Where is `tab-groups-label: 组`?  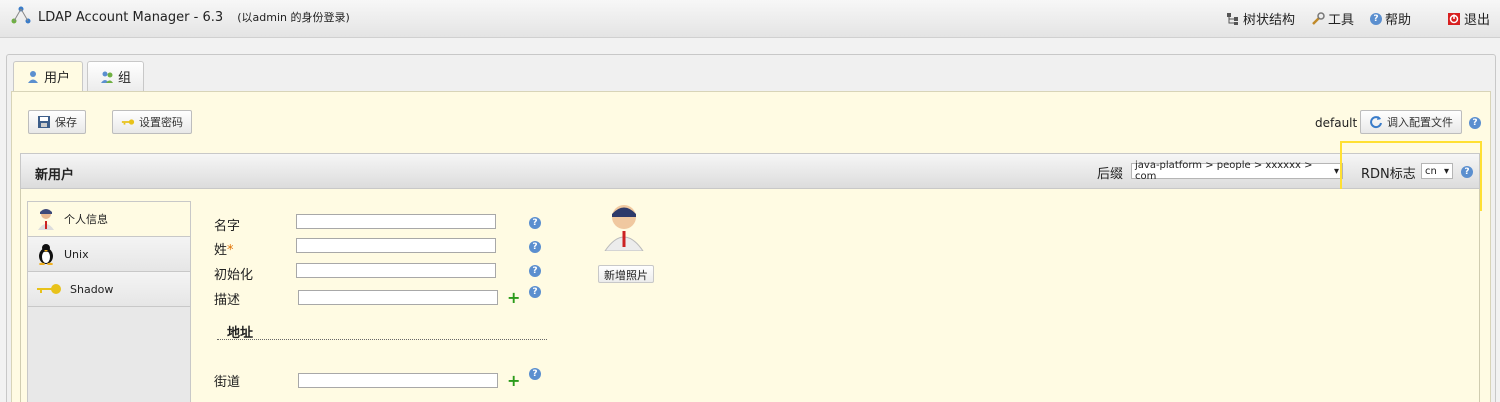
tab-groups-label: 组 is located at coordinates (125, 78).